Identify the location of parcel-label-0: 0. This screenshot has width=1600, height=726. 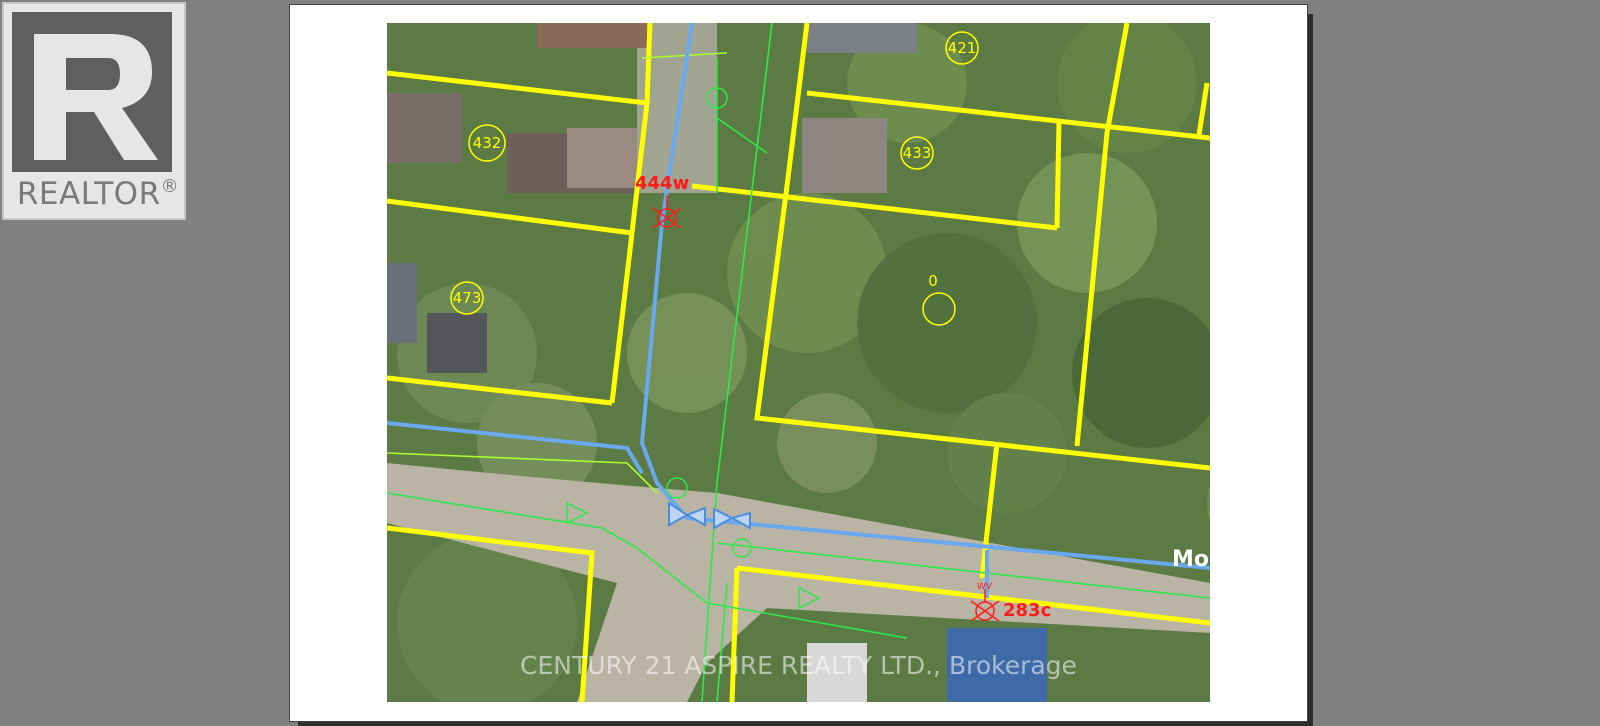
(933, 281).